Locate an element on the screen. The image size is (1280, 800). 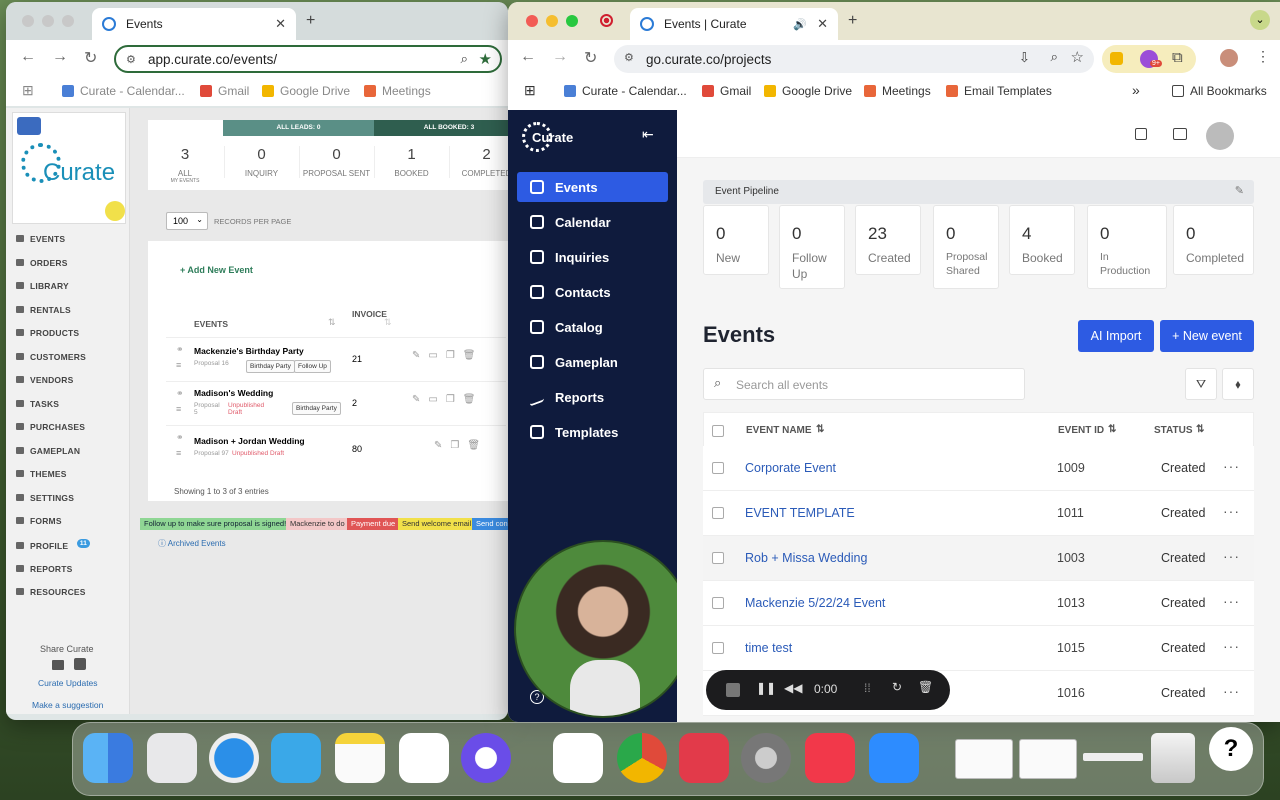
zoom-icon is located at coordinates (894, 758).